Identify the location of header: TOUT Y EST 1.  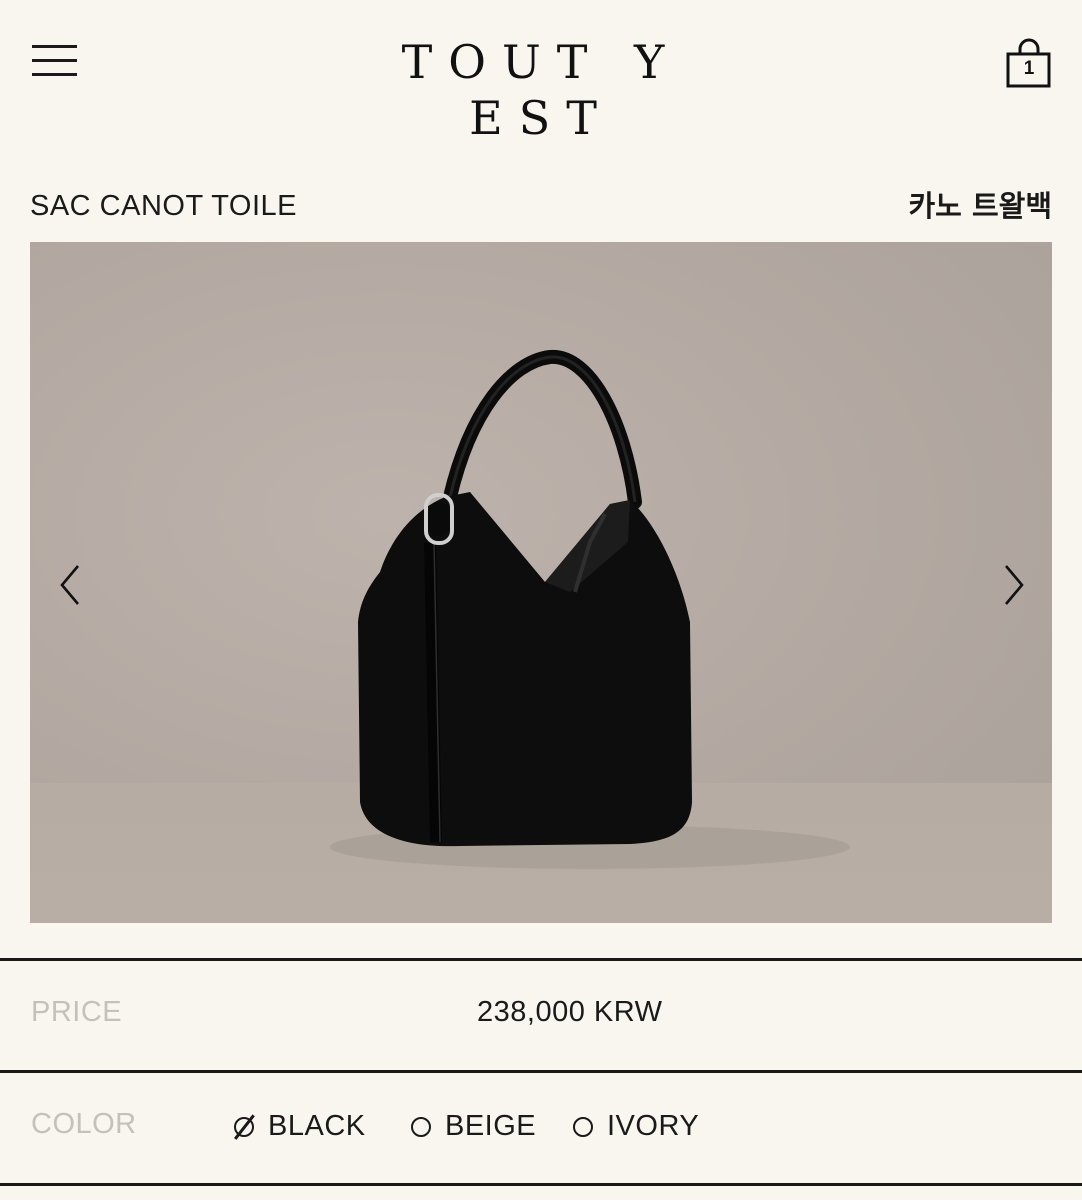
(541, 72).